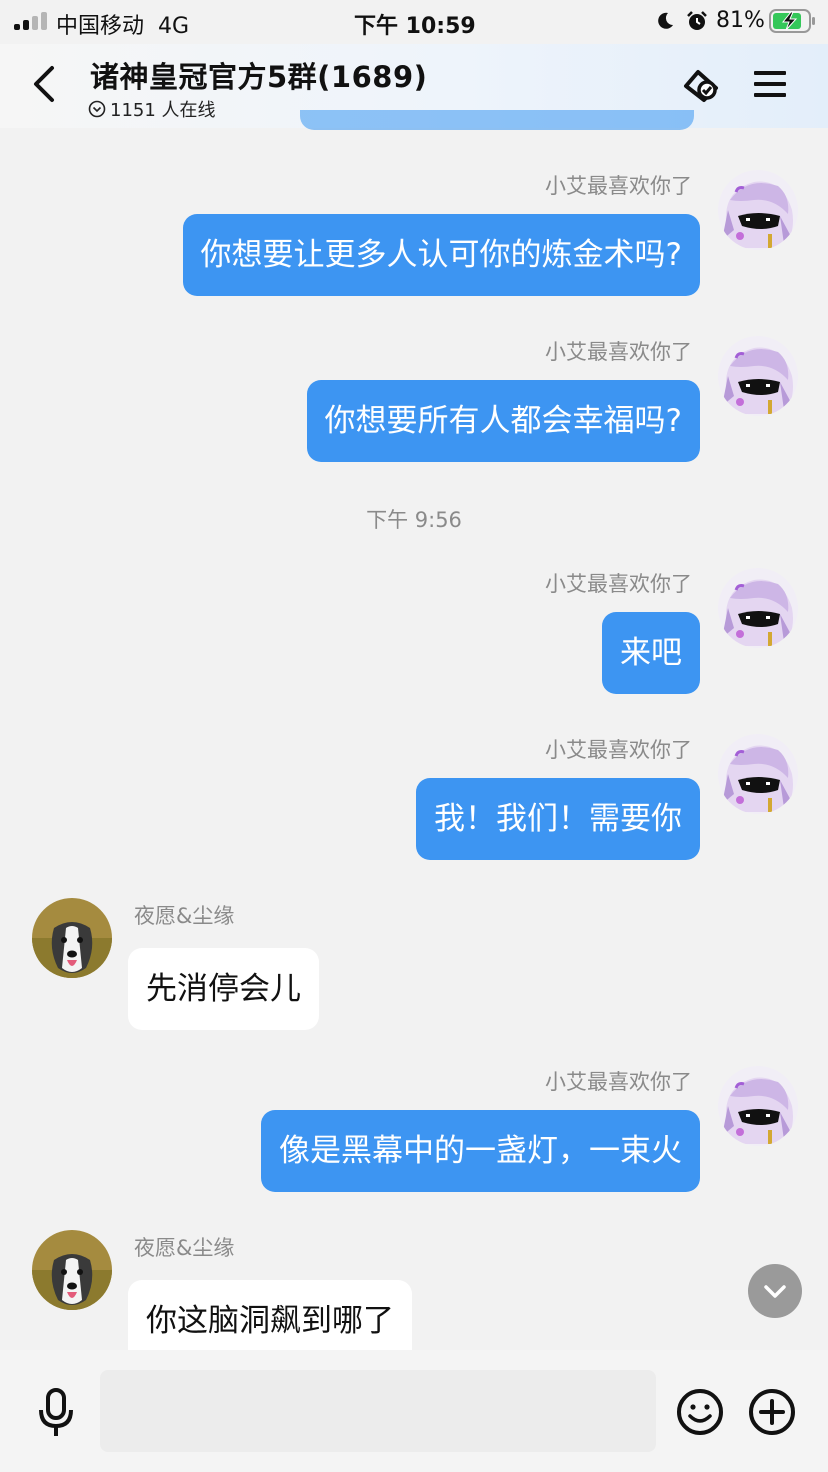  I want to click on chevron-down-icon, so click(775, 1291).